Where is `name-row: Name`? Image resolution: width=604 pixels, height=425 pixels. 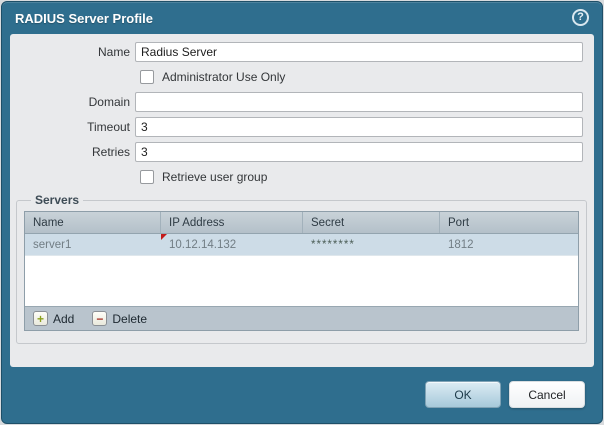 name-row: Name is located at coordinates (302, 52).